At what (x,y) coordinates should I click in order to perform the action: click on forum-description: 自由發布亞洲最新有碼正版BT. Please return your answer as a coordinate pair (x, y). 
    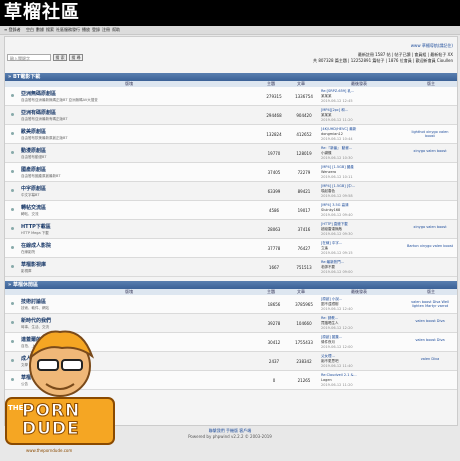
    Looking at the image, I should click on (44, 119).